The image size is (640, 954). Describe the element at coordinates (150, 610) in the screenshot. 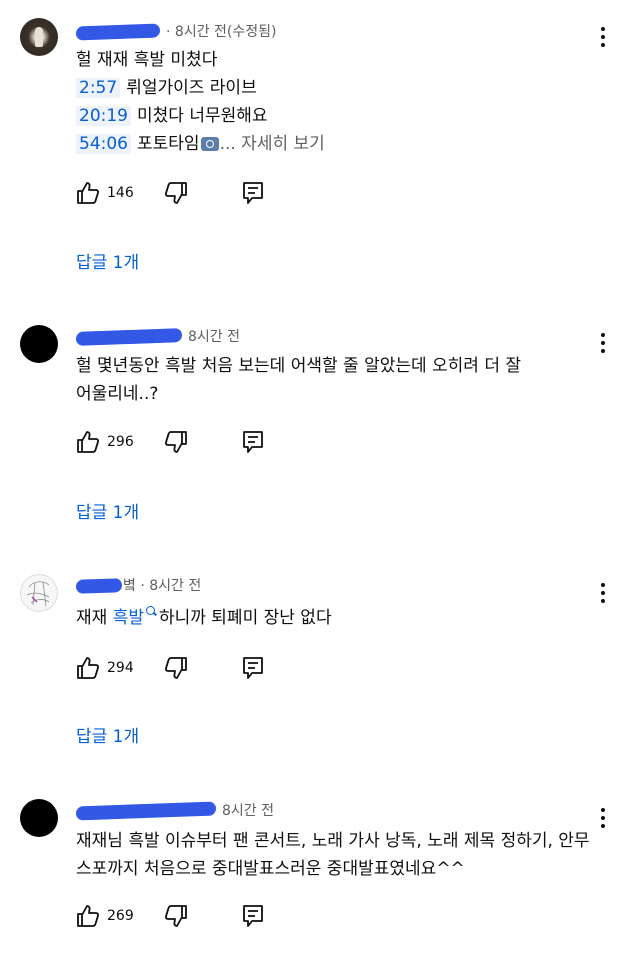

I see `search-icon` at that location.